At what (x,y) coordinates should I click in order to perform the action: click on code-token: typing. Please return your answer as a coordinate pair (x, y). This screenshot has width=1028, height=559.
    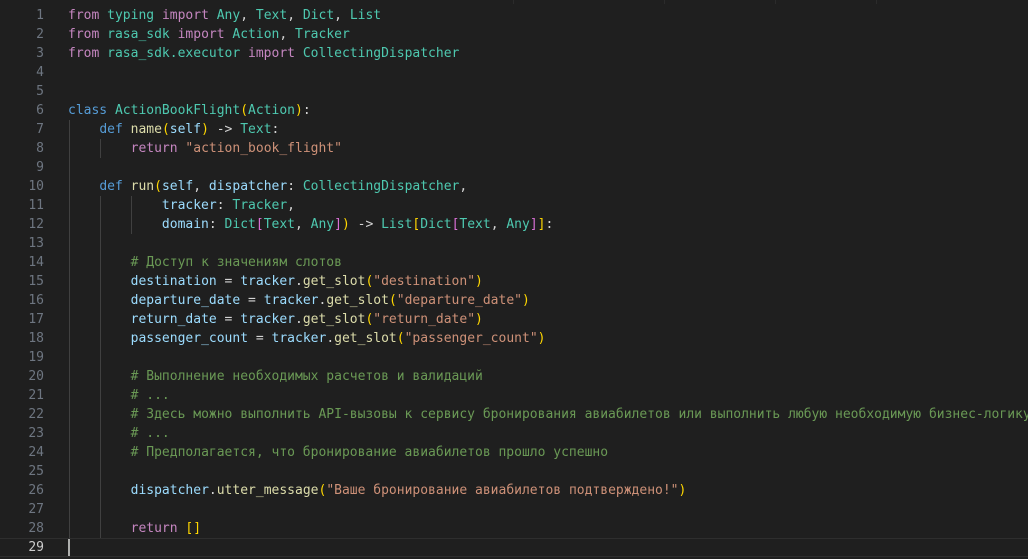
    Looking at the image, I should click on (131, 15).